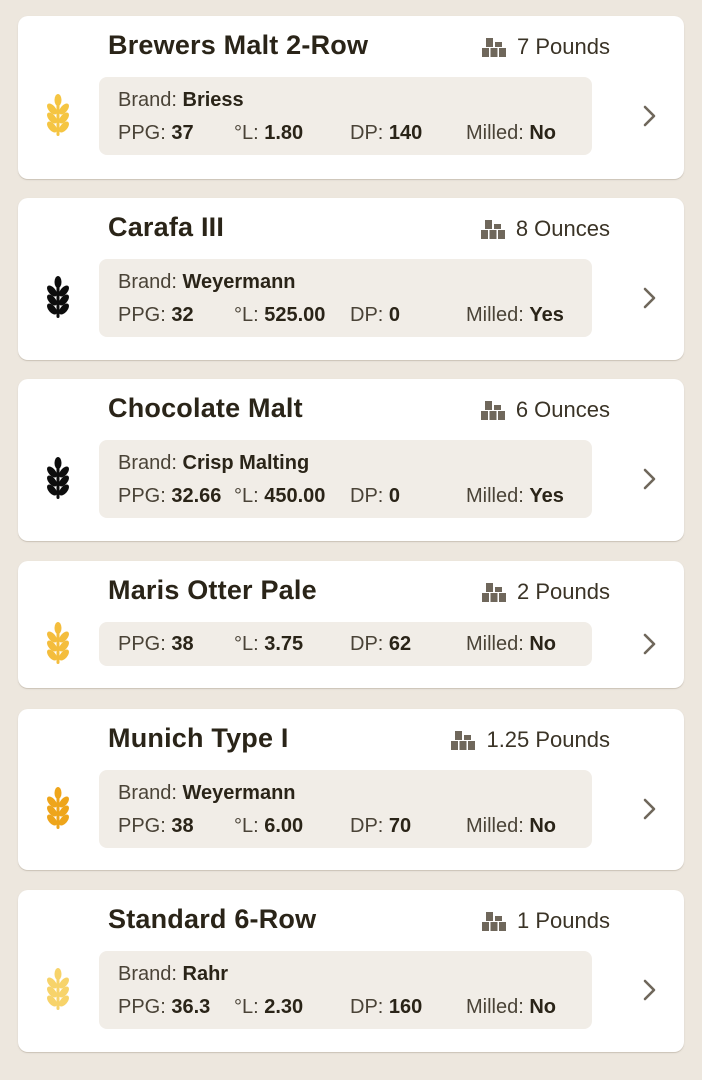 This screenshot has height=1080, width=702. What do you see at coordinates (191, 1007) in the screenshot?
I see `ppg-value: 36.3` at bounding box center [191, 1007].